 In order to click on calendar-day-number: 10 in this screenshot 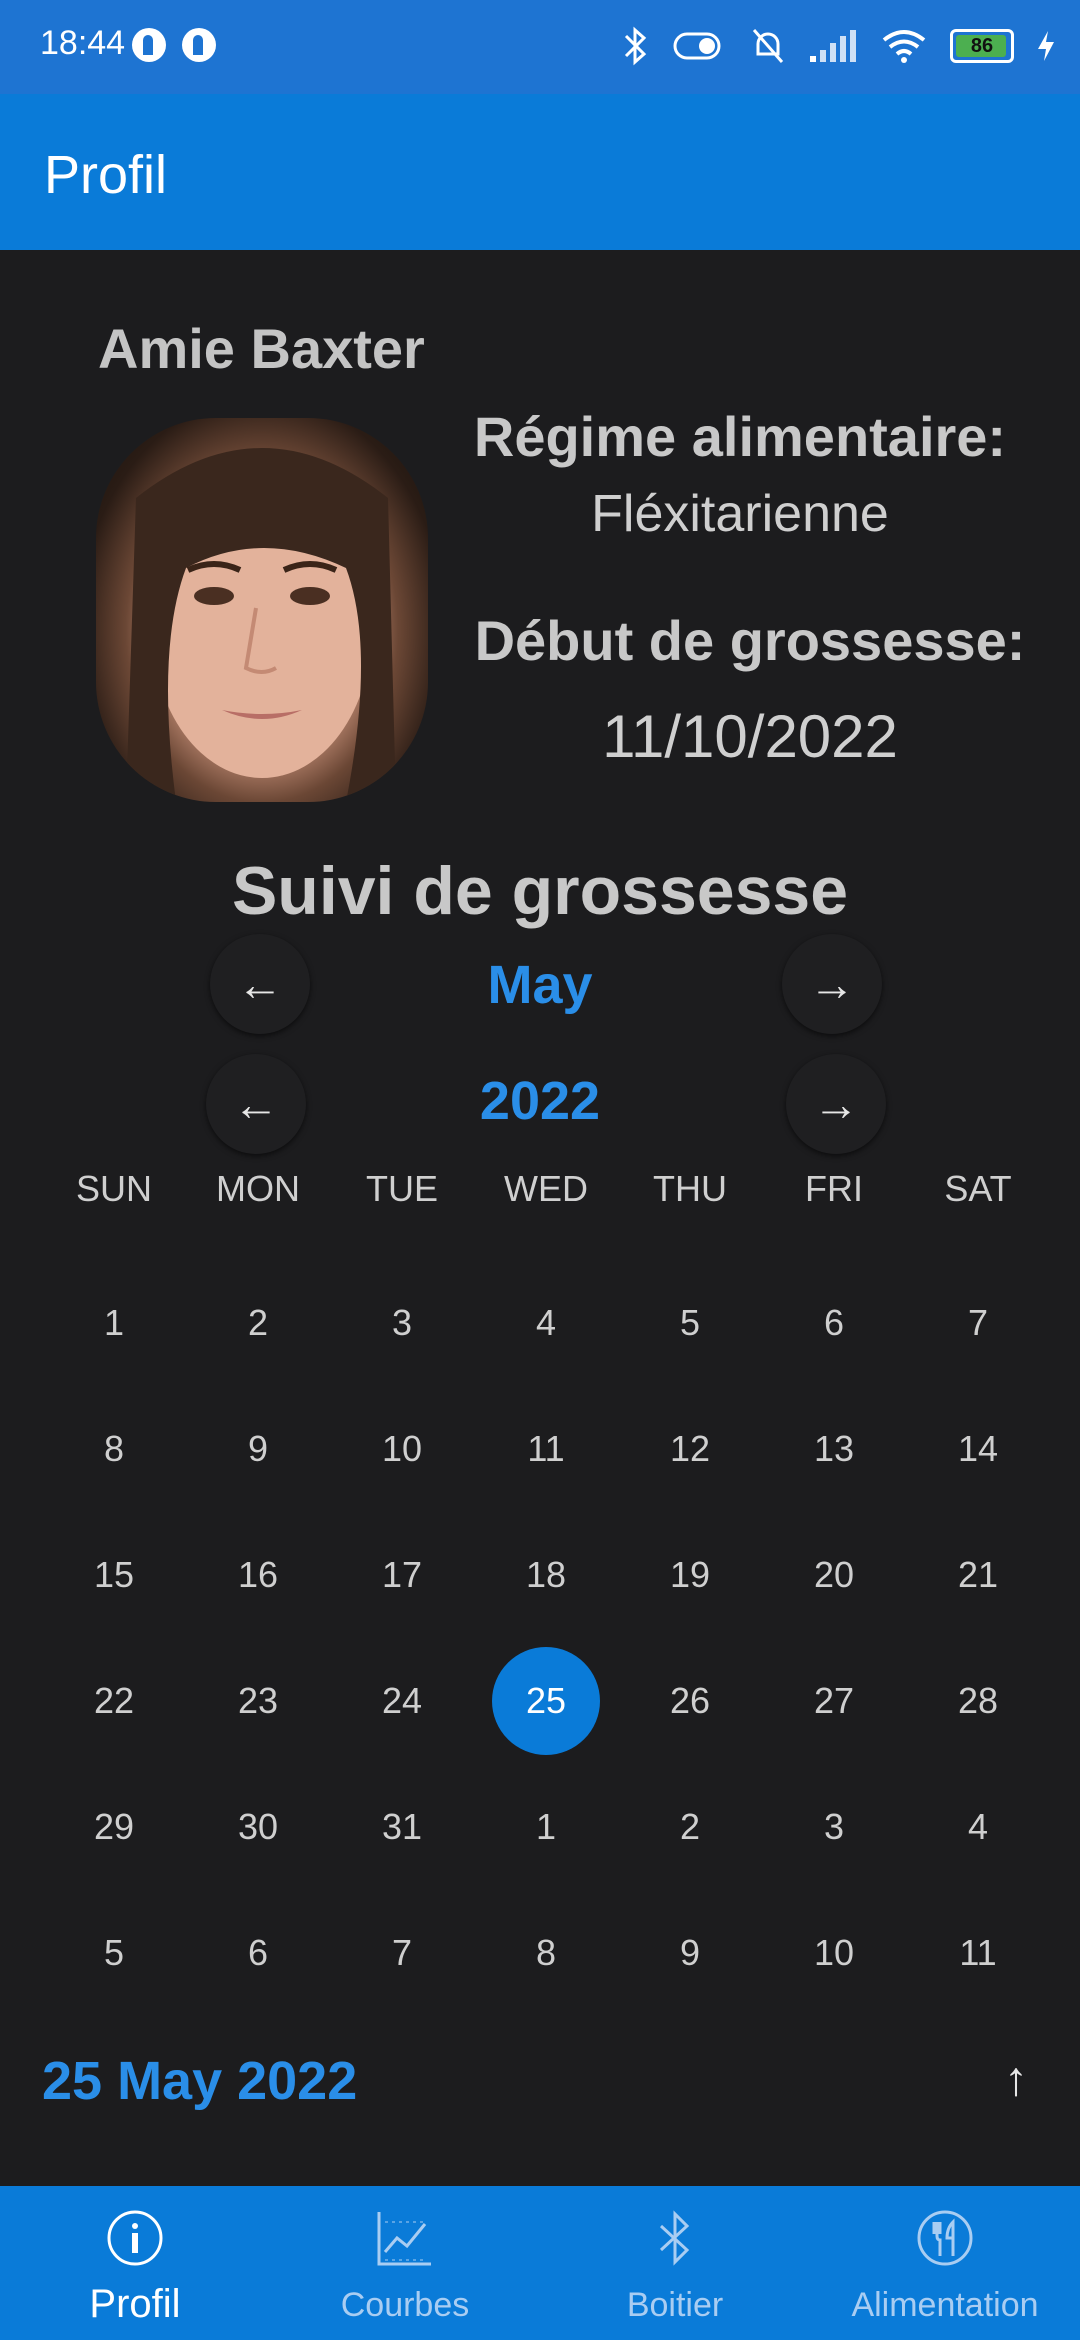, I will do `click(402, 1448)`.